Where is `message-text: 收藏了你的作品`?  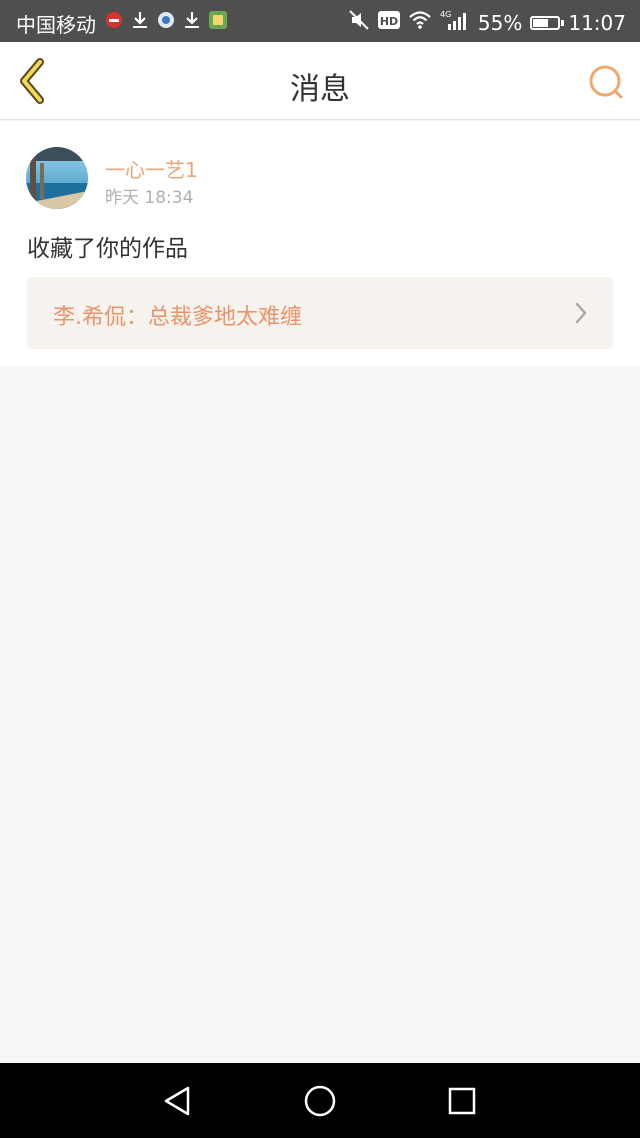
message-text: 收藏了你的作品 is located at coordinates (107, 249).